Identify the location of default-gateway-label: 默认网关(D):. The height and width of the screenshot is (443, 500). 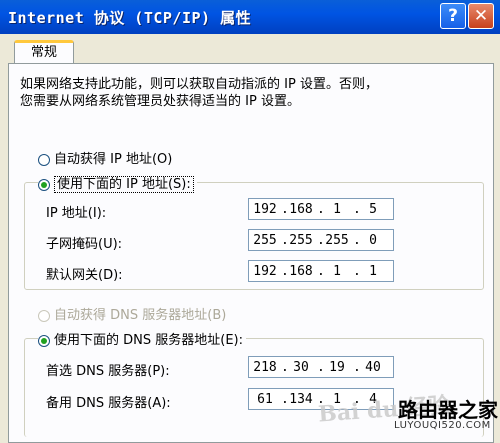
(84, 275).